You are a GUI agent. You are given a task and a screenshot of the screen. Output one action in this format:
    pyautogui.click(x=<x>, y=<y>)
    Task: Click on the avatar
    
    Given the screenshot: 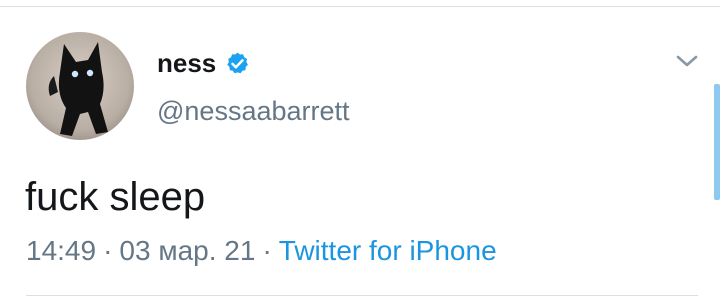 What is the action you would take?
    pyautogui.click(x=80, y=86)
    